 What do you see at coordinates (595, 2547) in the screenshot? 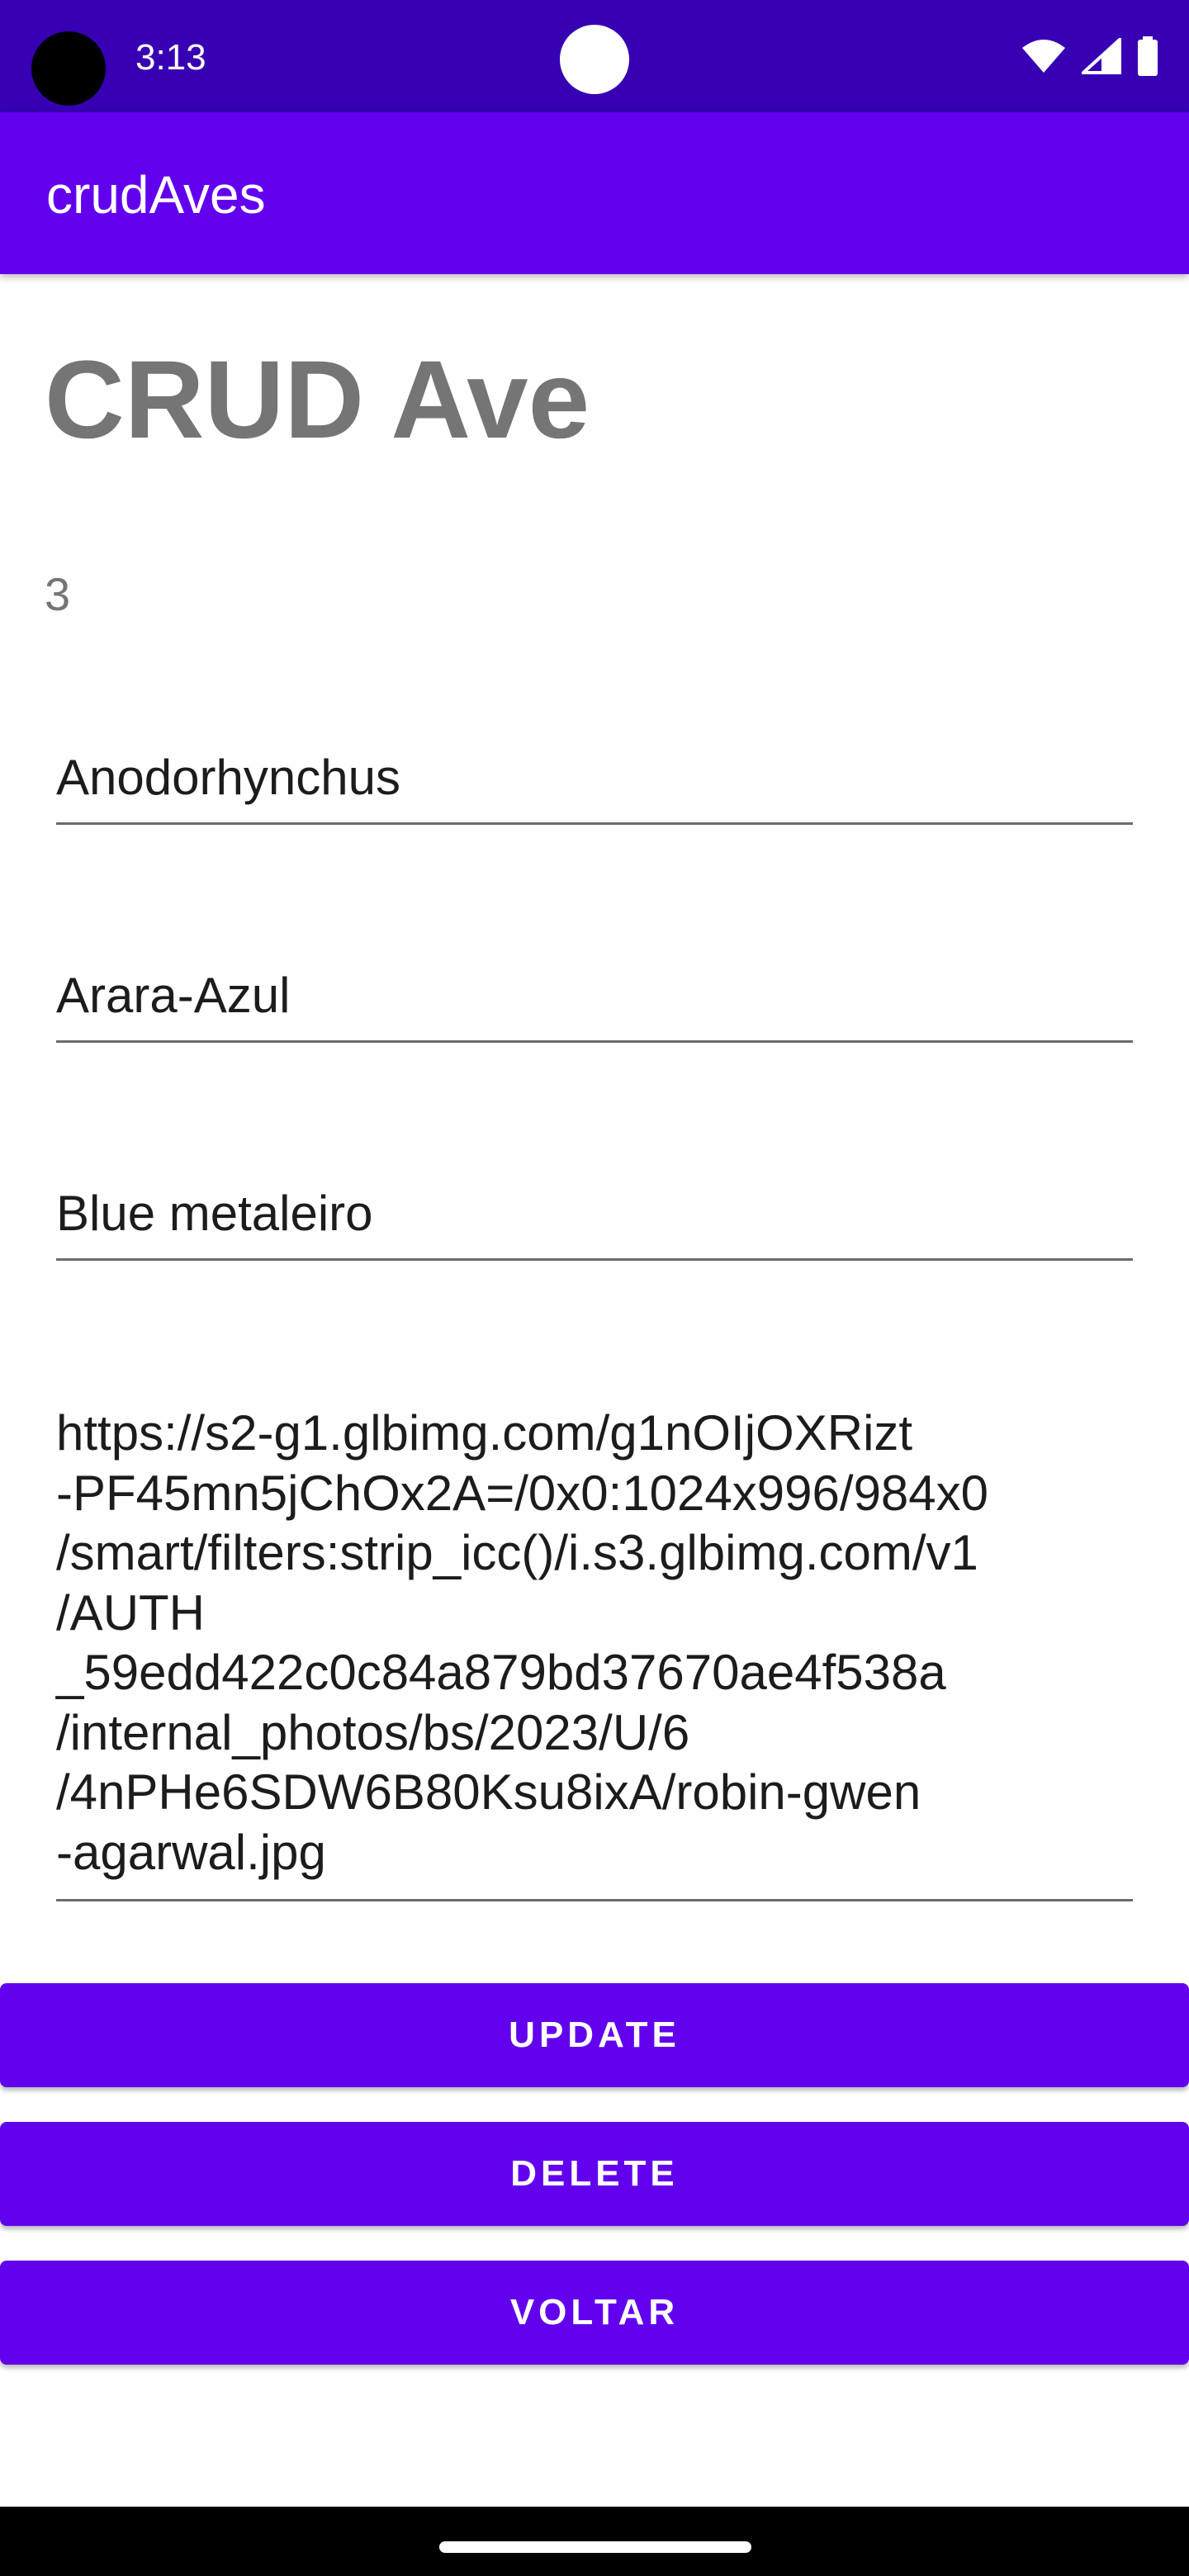
I see `home-gesture-handle` at bounding box center [595, 2547].